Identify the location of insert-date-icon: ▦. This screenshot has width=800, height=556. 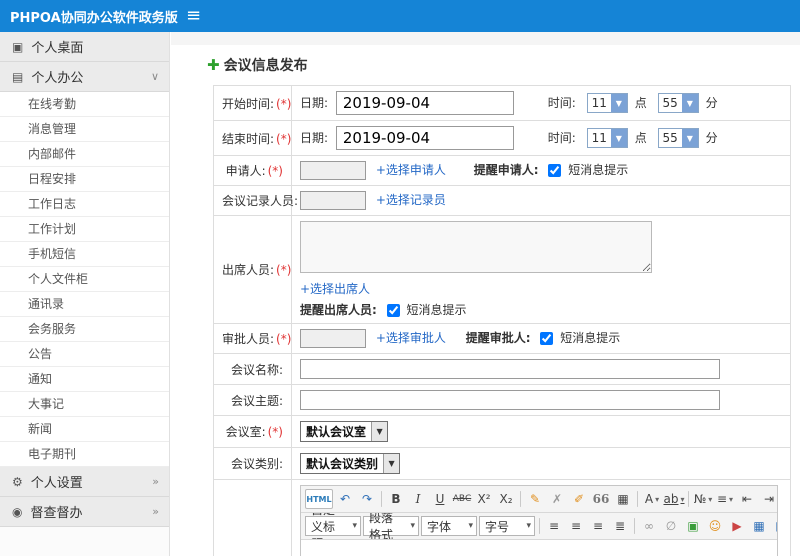
(623, 499).